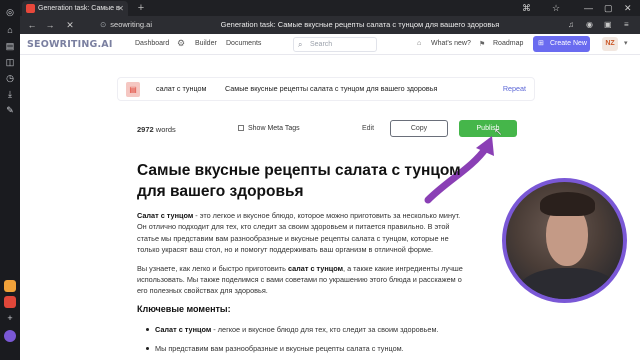 Image resolution: width=640 pixels, height=360 pixels. What do you see at coordinates (181, 88) in the screenshot?
I see `task-keyword: салат с тунцом` at bounding box center [181, 88].